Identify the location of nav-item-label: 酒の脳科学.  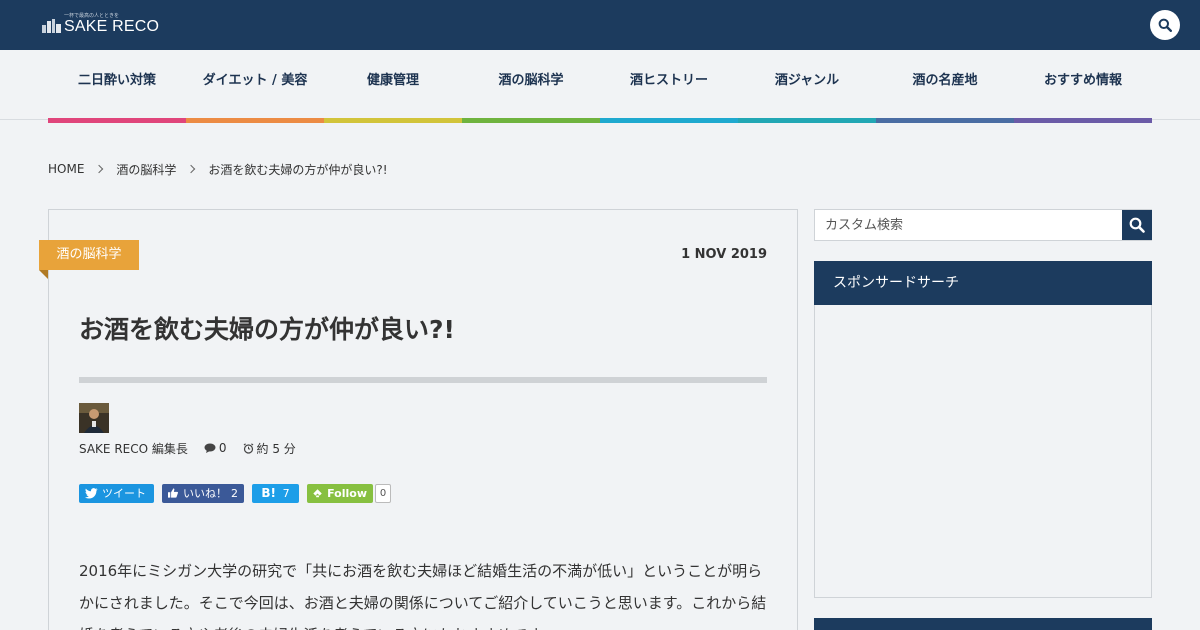
(531, 80).